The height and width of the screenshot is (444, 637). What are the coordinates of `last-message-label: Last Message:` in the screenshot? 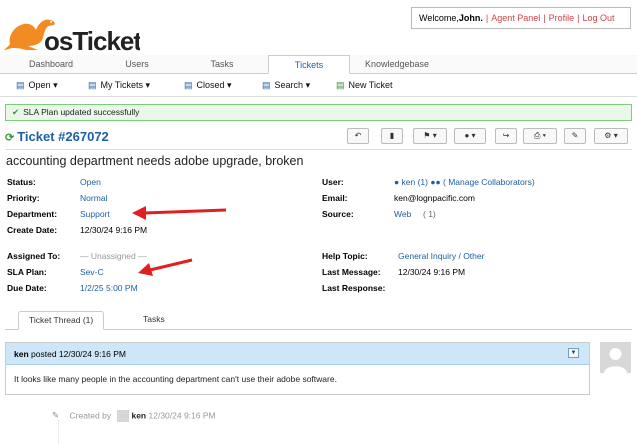 It's located at (351, 272).